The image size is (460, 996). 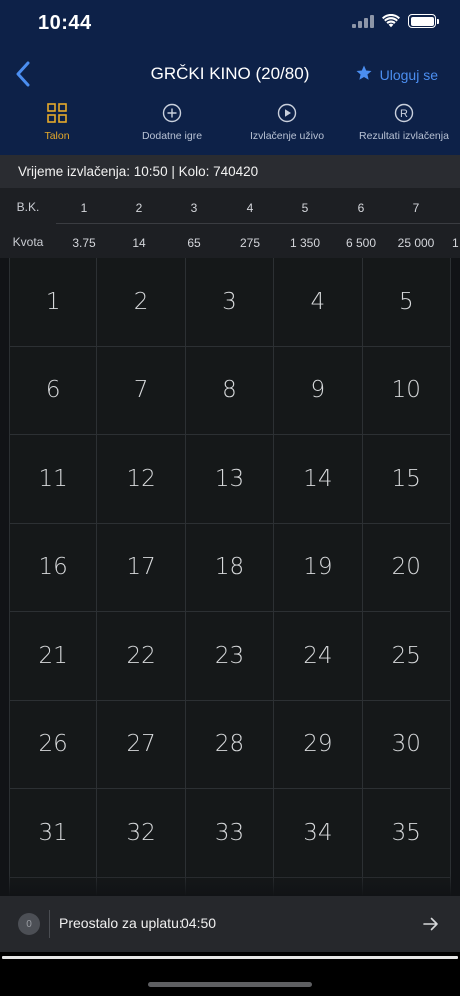 I want to click on number-cell: 28, so click(x=230, y=744).